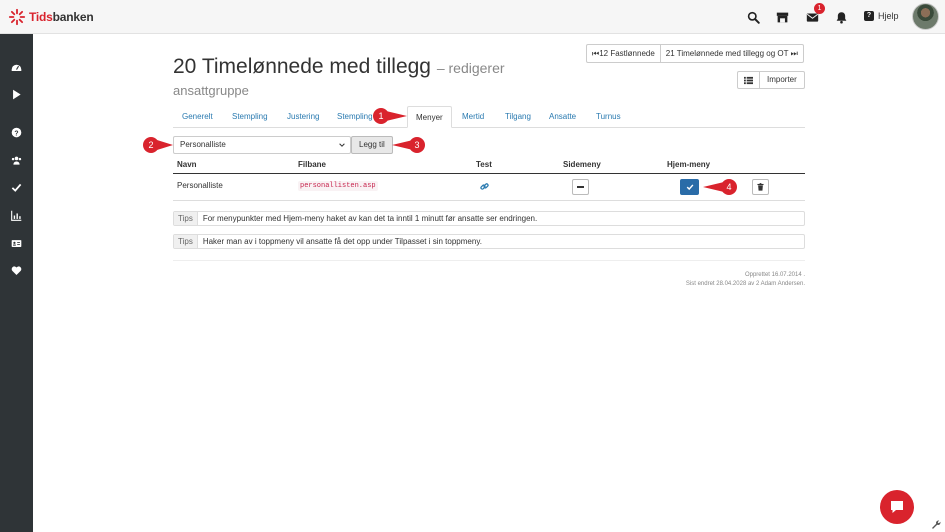 The image size is (945, 532). I want to click on help-link: ? Hjelp, so click(881, 16).